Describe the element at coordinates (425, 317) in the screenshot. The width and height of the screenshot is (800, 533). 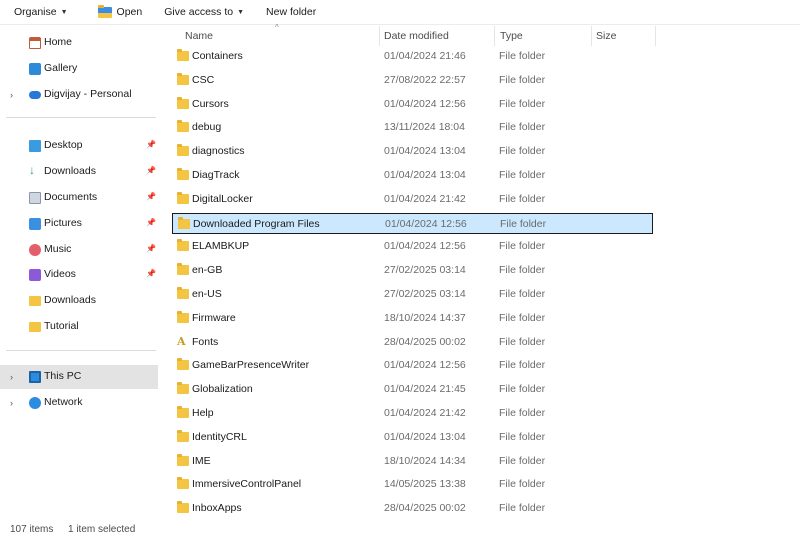
I see `file-date-modified: 18/10/2024 14:37` at that location.